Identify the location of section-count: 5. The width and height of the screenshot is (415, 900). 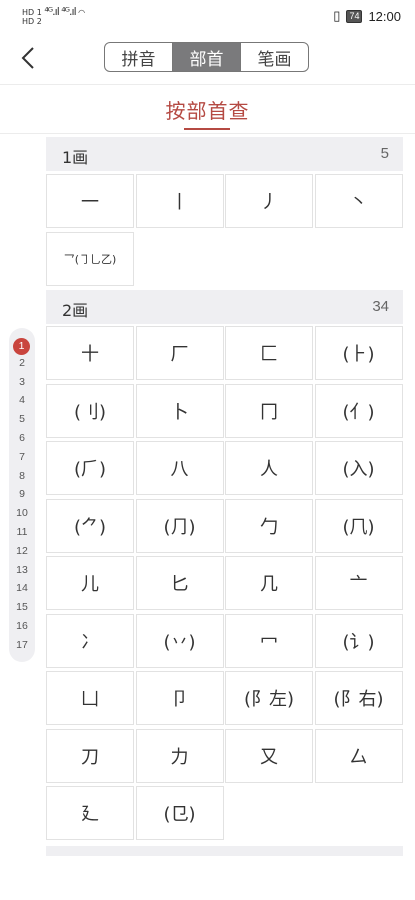
(384, 153).